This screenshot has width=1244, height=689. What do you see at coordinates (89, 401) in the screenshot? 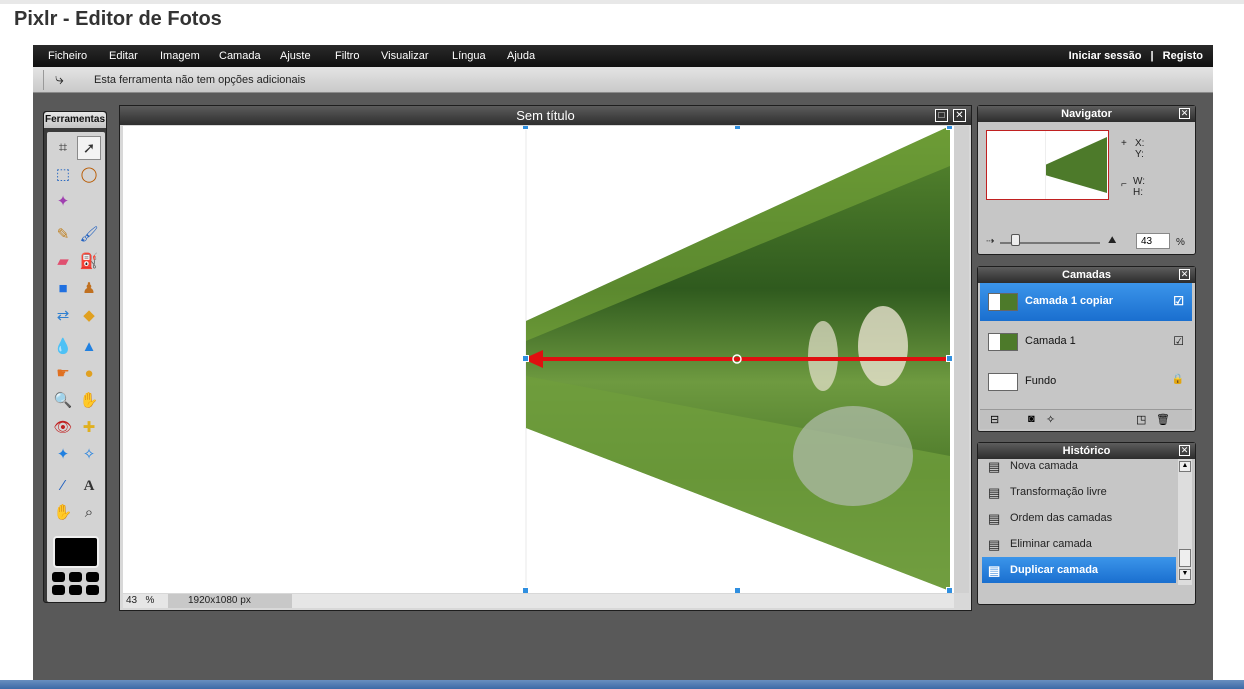
I see `burn-tool-icon: ✋` at bounding box center [89, 401].